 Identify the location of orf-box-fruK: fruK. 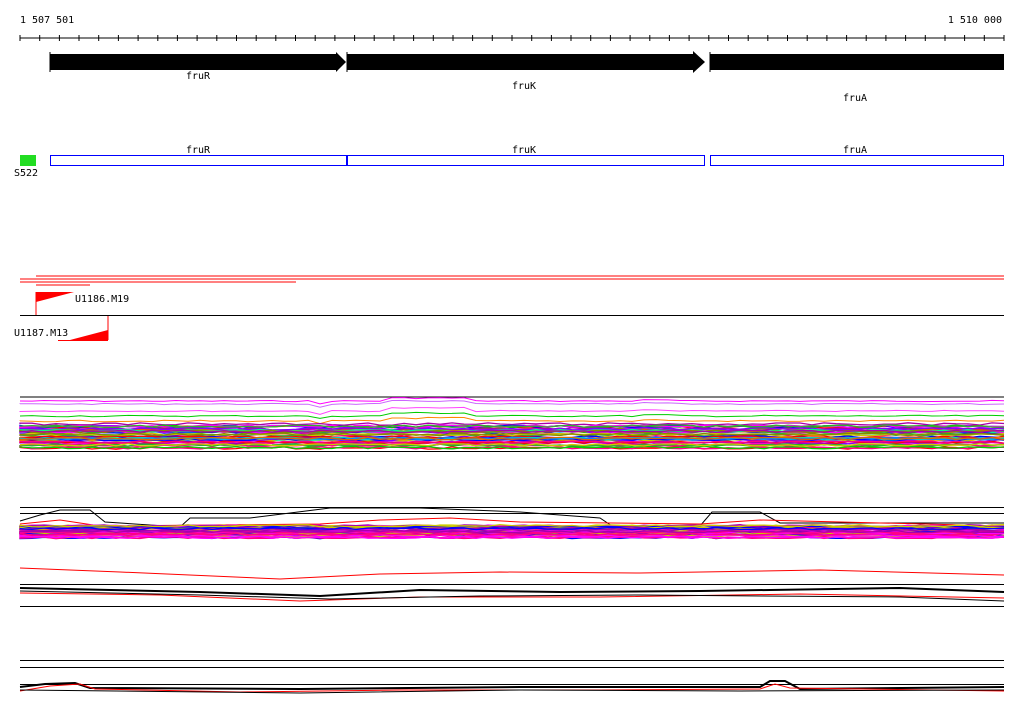
(526, 155).